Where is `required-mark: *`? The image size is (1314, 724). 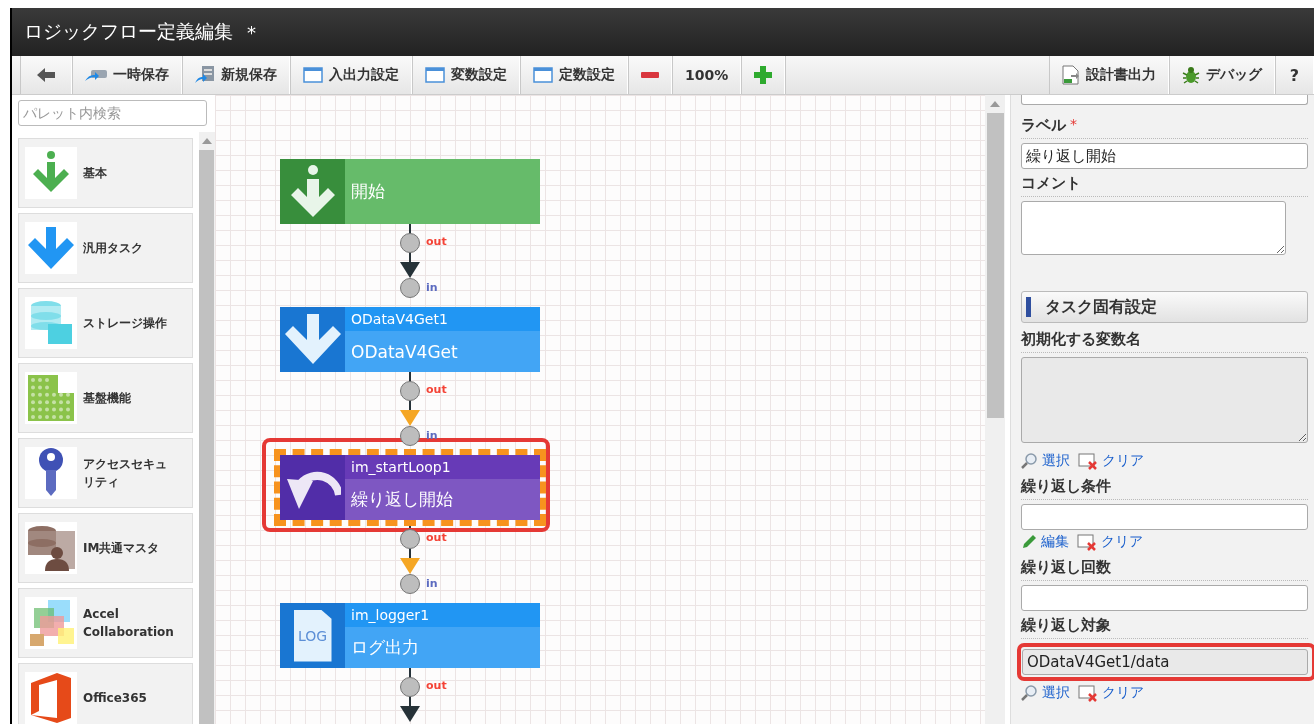 required-mark: * is located at coordinates (1073, 125).